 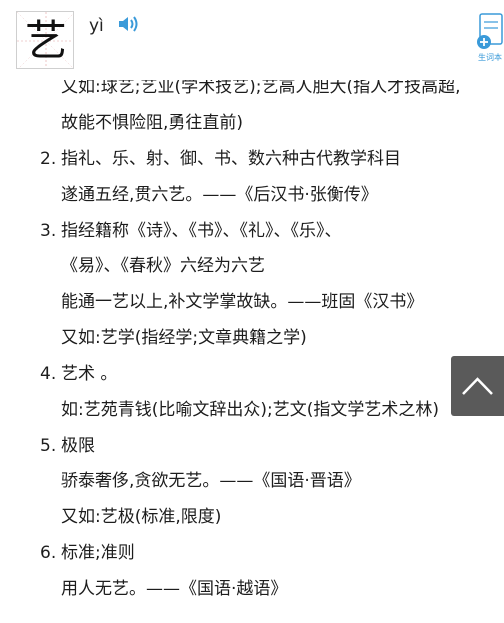 What do you see at coordinates (48, 374) in the screenshot?
I see `definition-number: 4.` at bounding box center [48, 374].